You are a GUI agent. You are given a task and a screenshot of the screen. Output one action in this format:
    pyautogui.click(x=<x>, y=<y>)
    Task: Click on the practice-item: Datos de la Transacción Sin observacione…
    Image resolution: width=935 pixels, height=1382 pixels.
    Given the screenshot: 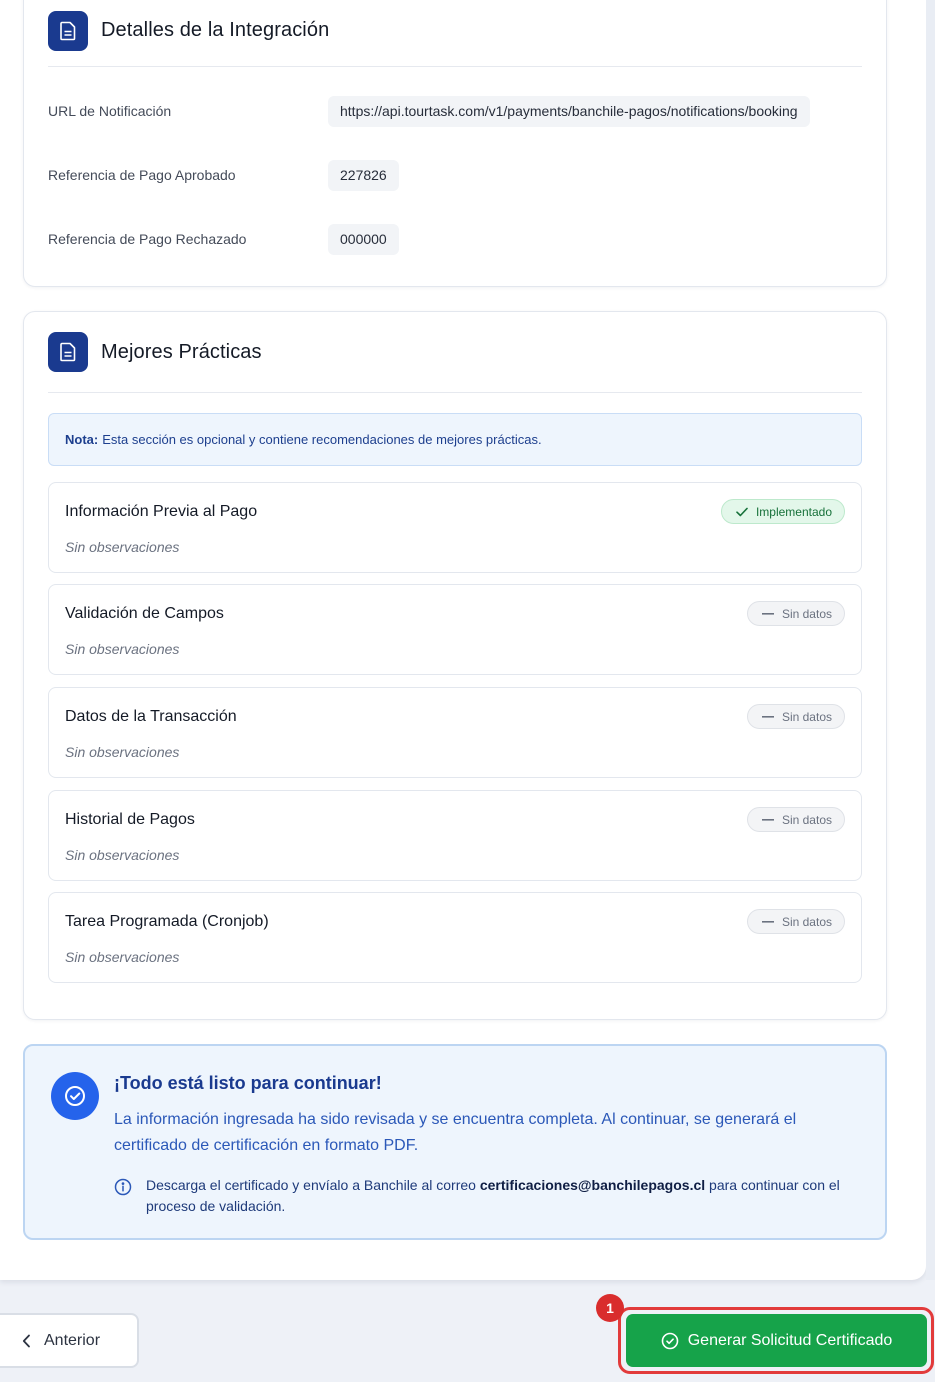 What is the action you would take?
    pyautogui.click(x=455, y=732)
    